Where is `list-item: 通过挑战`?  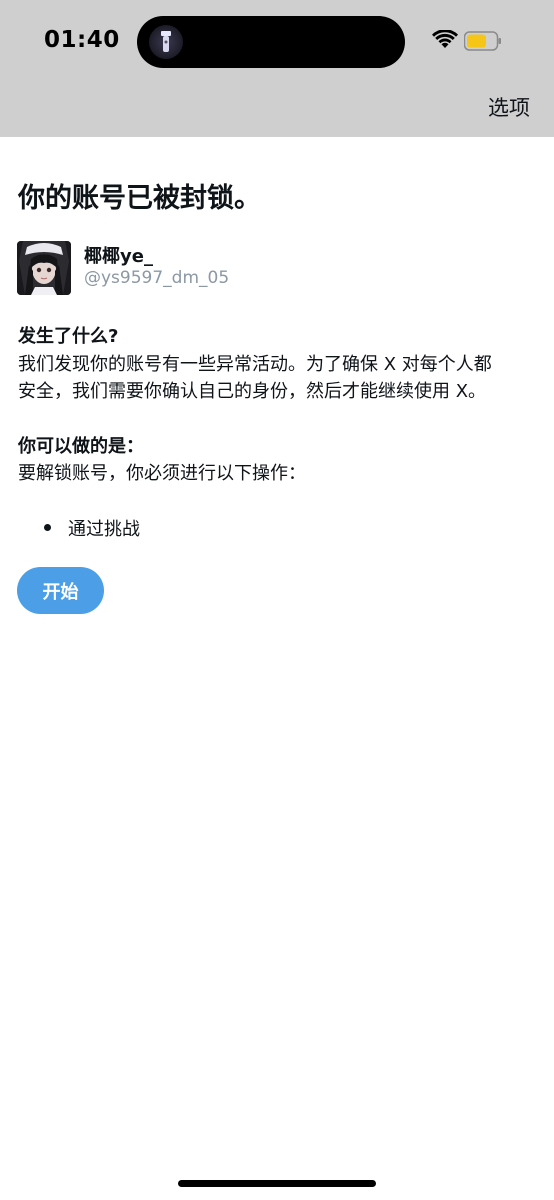 list-item: 通过挑战 is located at coordinates (104, 529).